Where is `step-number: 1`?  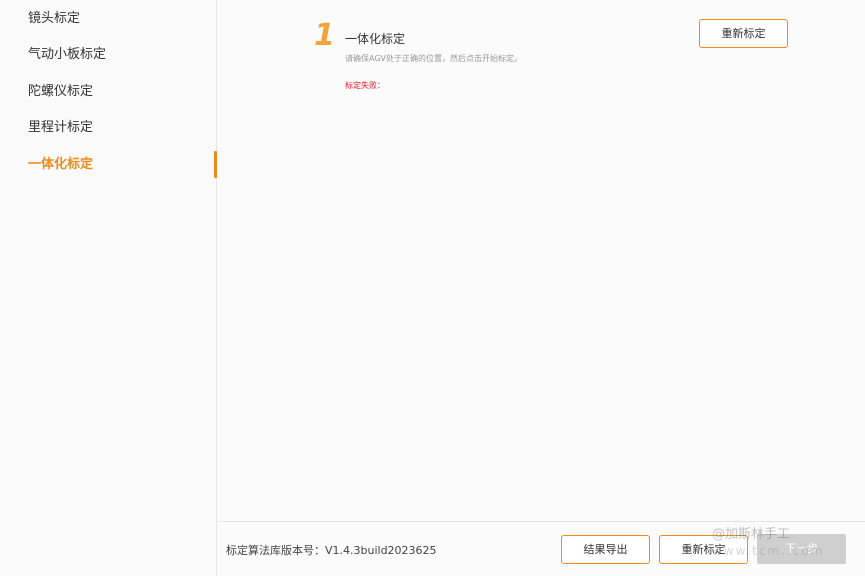
step-number: 1 is located at coordinates (324, 35).